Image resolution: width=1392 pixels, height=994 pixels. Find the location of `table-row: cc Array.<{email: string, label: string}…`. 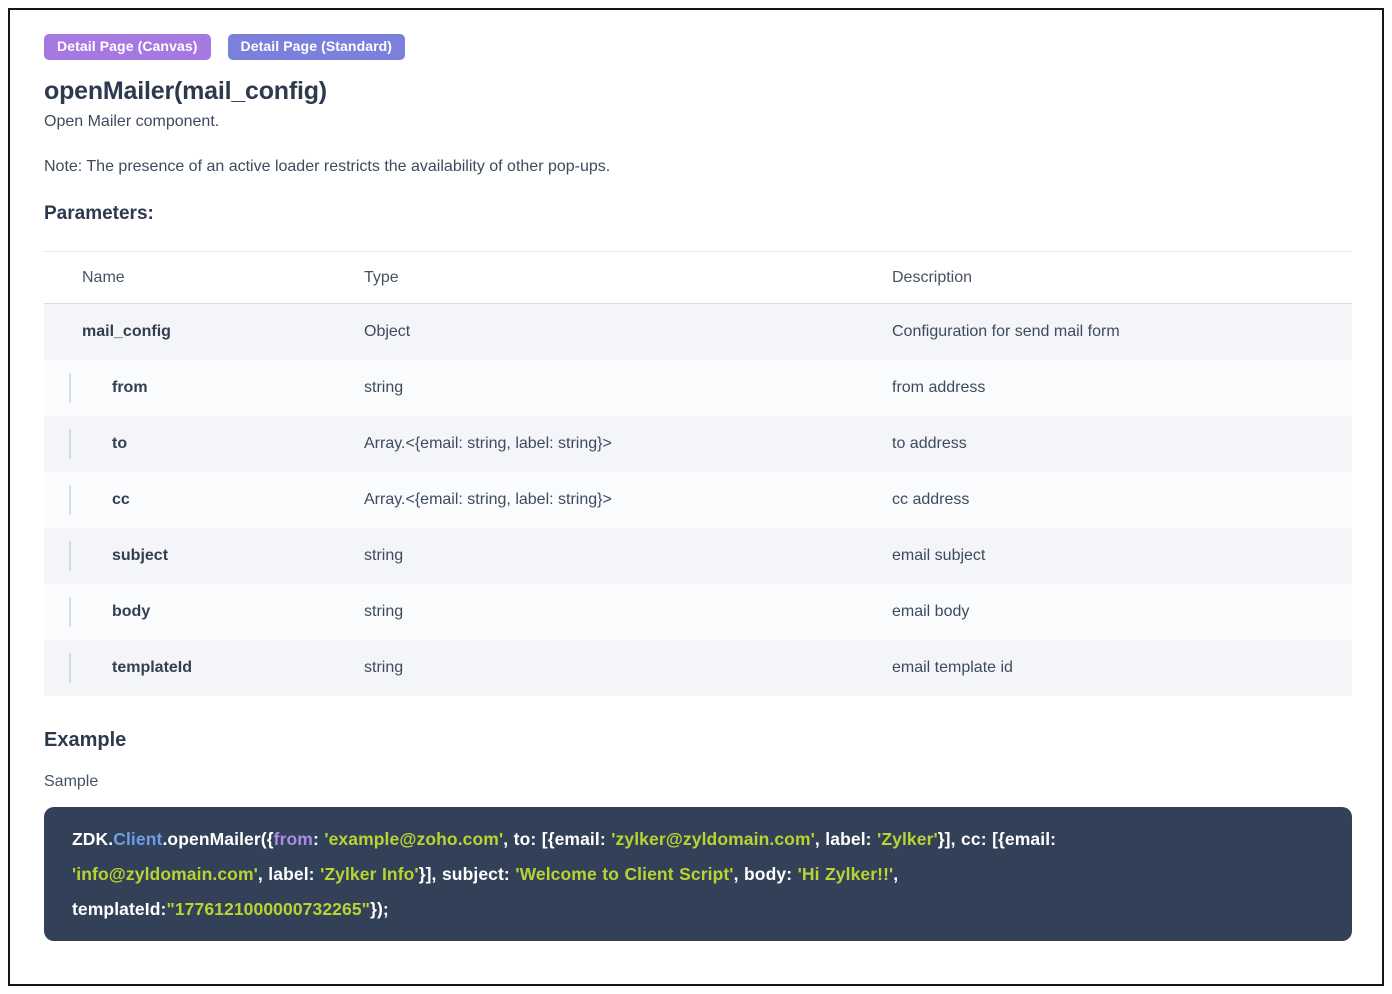

table-row: cc Array.<{email: string, label: string}… is located at coordinates (698, 500).